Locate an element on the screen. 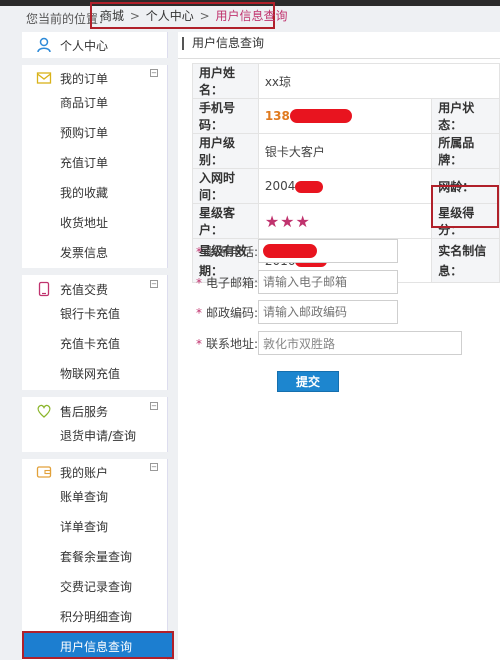 This screenshot has width=500, height=660. sidebar-group-title: 我的账户 is located at coordinates (84, 473).